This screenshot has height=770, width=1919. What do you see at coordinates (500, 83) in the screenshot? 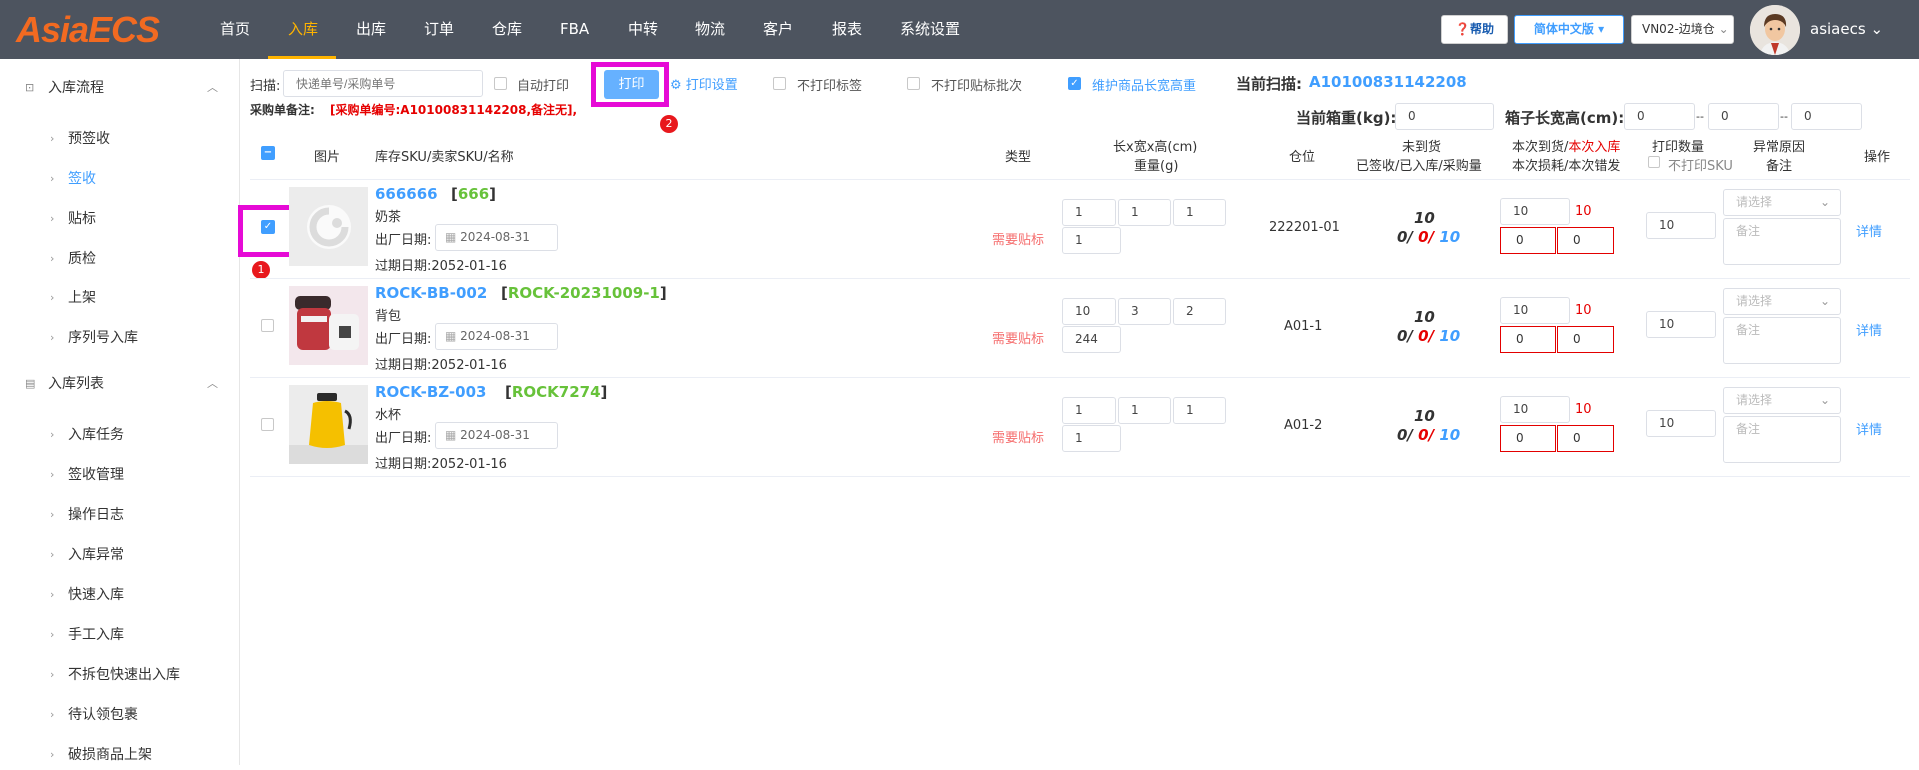
I see `auto-print-checkbox` at bounding box center [500, 83].